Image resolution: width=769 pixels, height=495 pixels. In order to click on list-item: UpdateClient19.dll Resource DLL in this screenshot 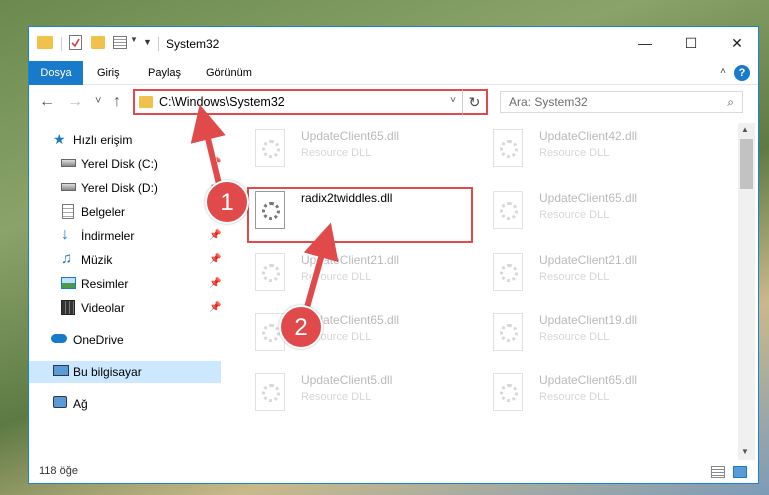, I will do `click(588, 334)`.